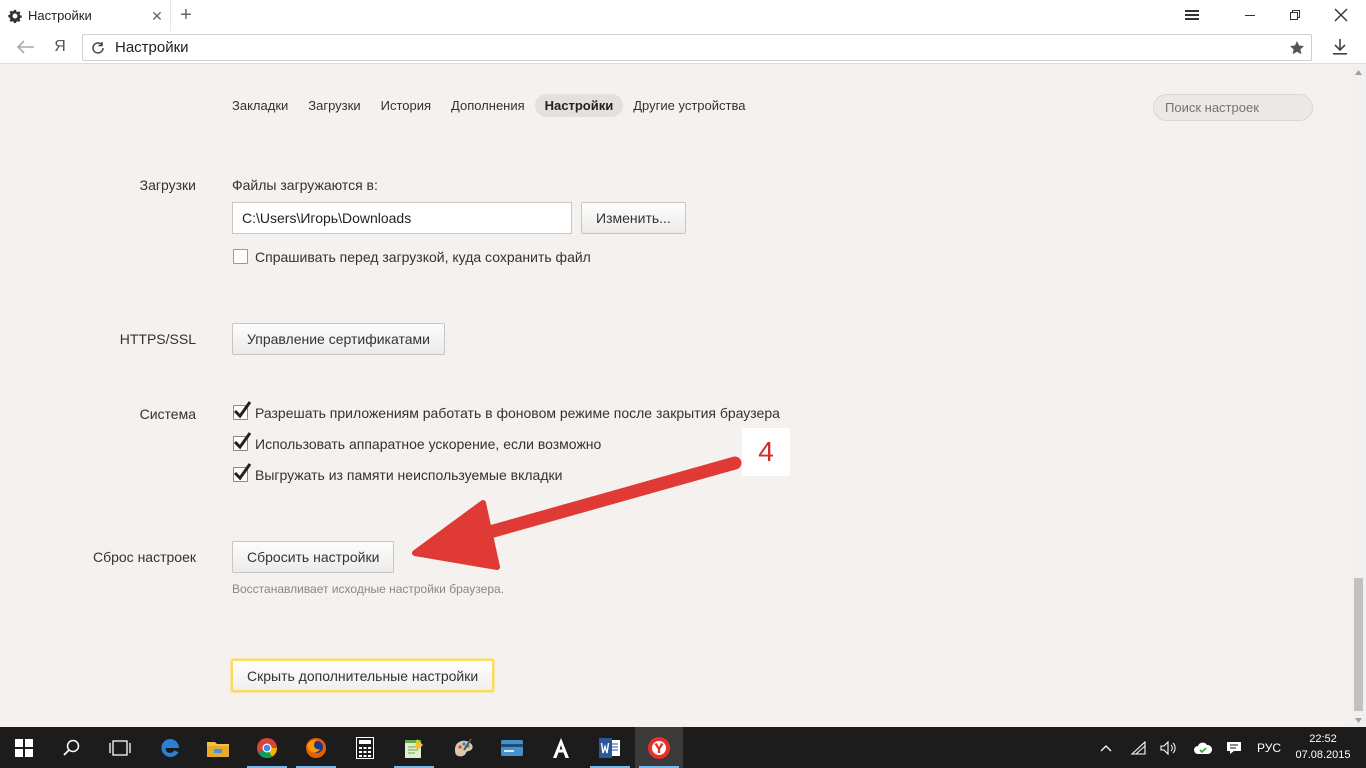 This screenshot has width=1366, height=768. I want to click on downloads-section-label: Загрузки, so click(167, 185).